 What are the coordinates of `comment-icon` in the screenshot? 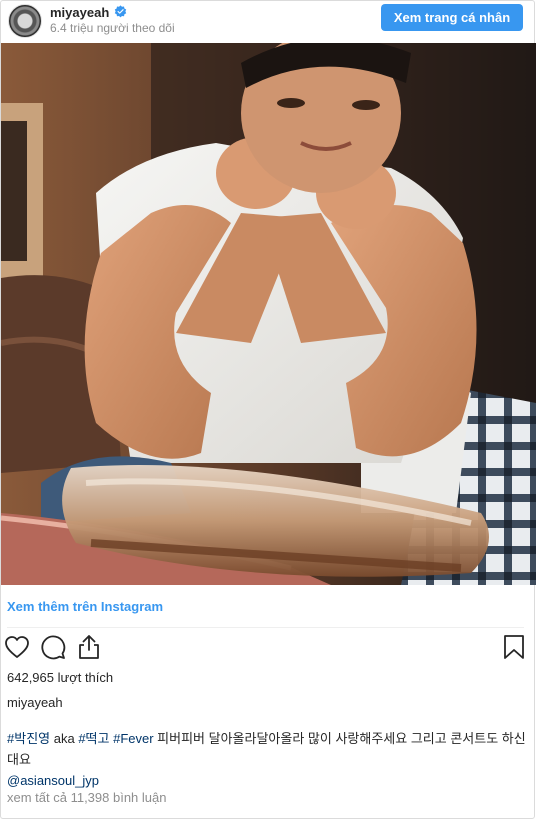 It's located at (53, 647).